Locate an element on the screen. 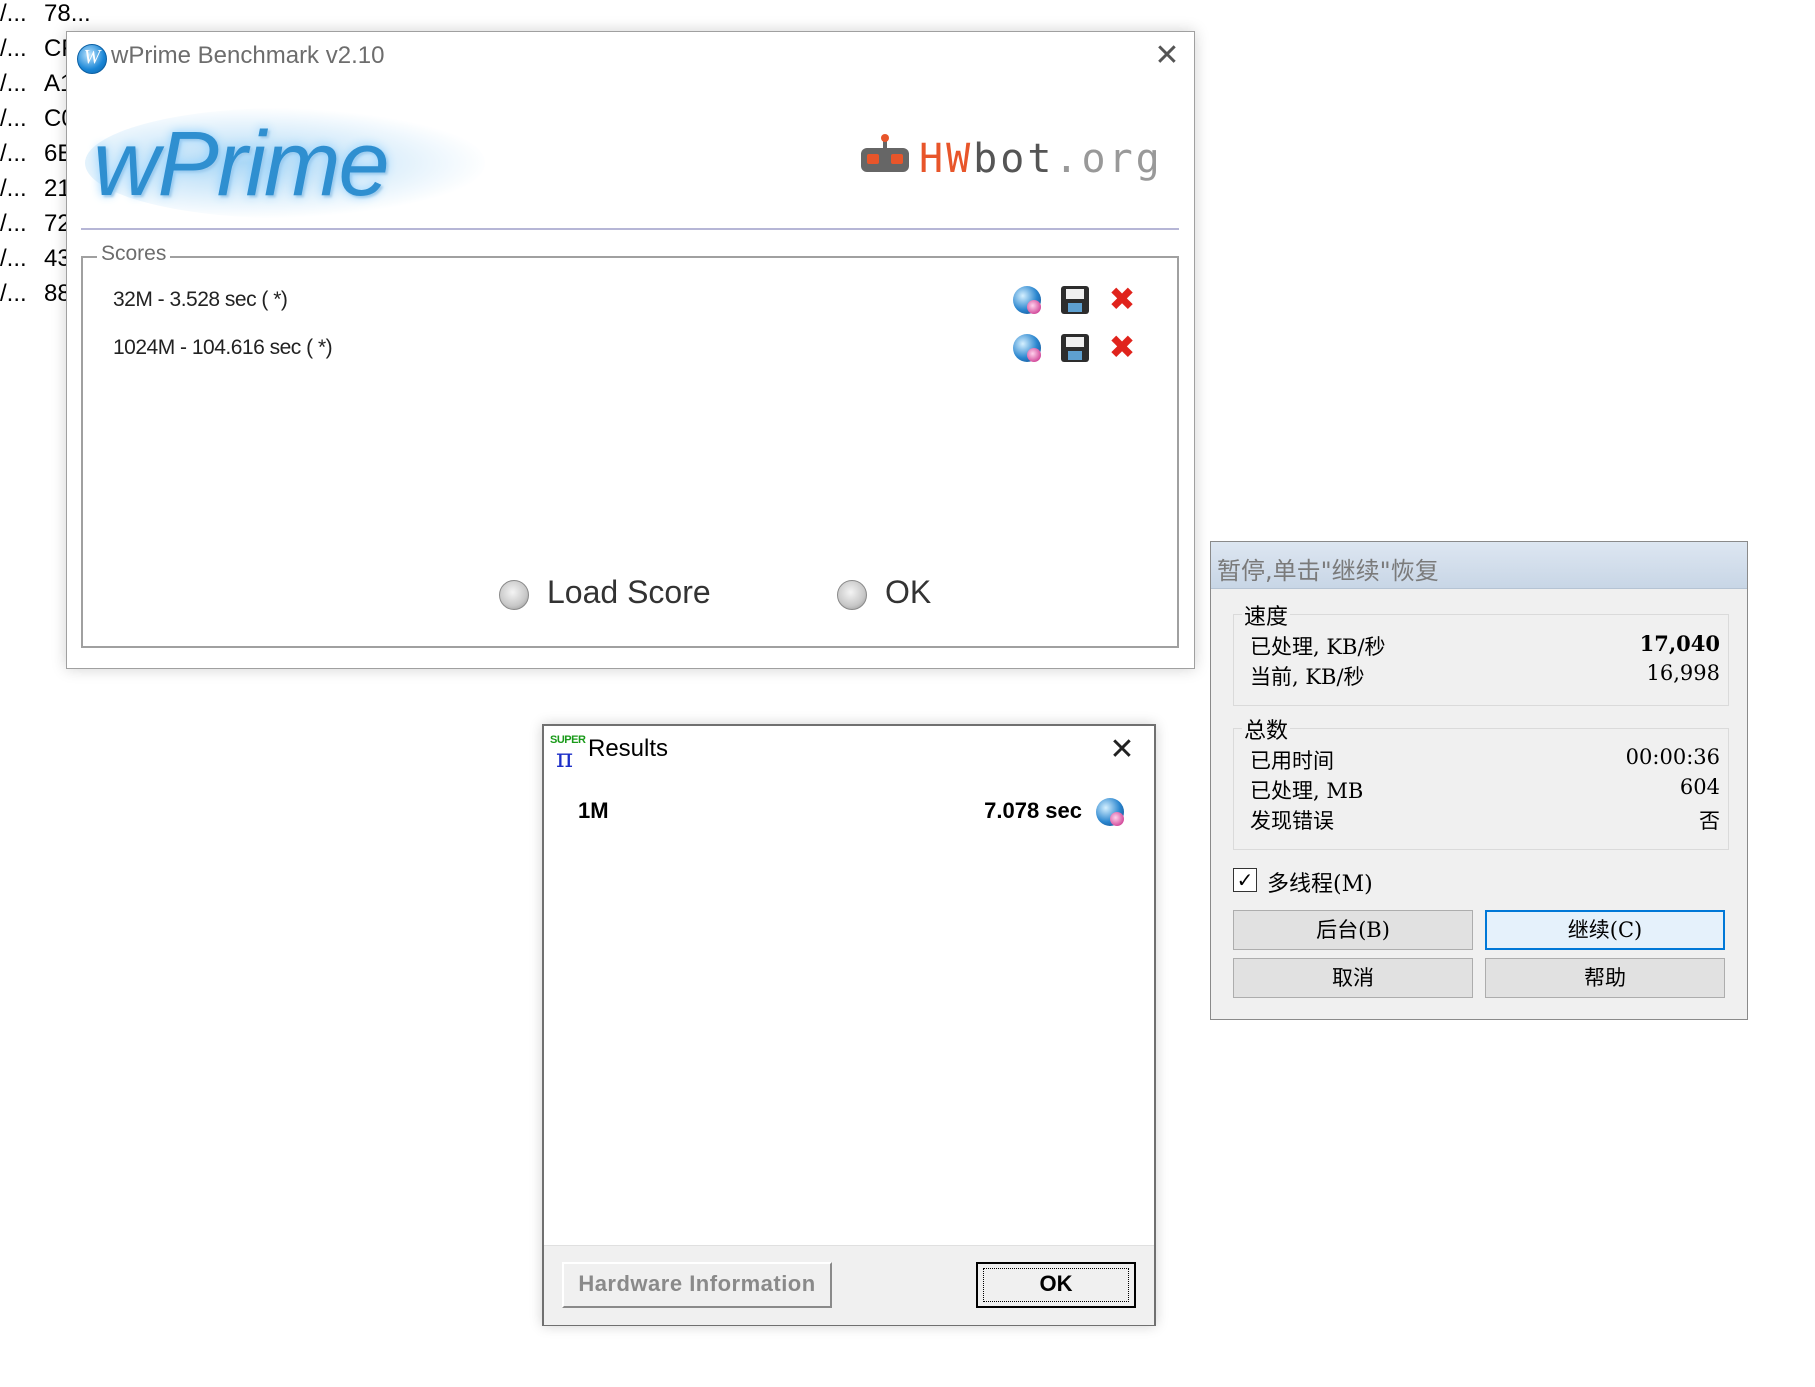  speed-group: 速度 已处理, KB/秒 17,040 当前, KB/秒 16,998 is located at coordinates (1481, 652).